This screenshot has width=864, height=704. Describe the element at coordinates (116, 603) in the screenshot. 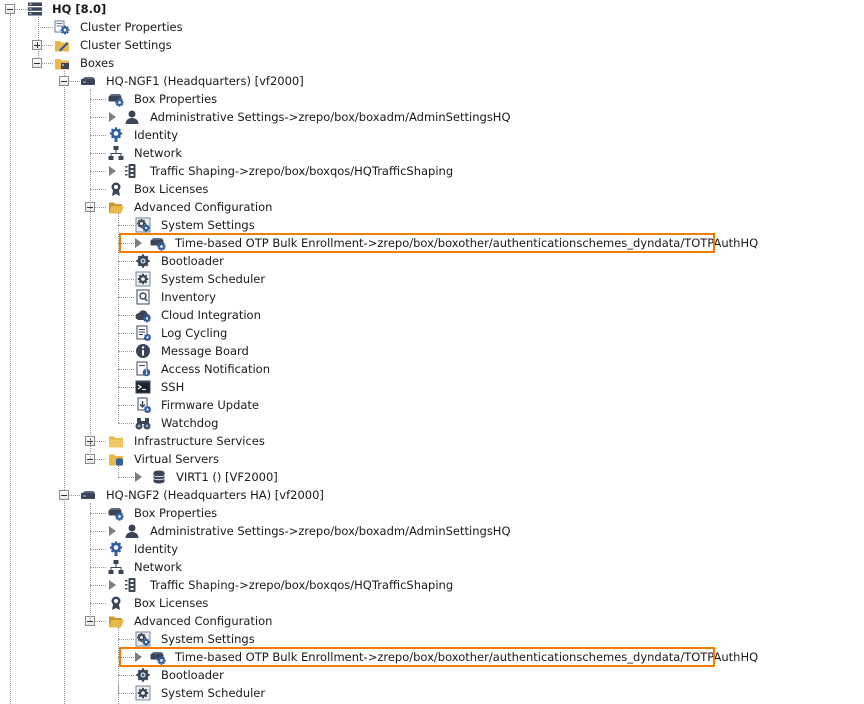

I see `license-badge-icon` at that location.